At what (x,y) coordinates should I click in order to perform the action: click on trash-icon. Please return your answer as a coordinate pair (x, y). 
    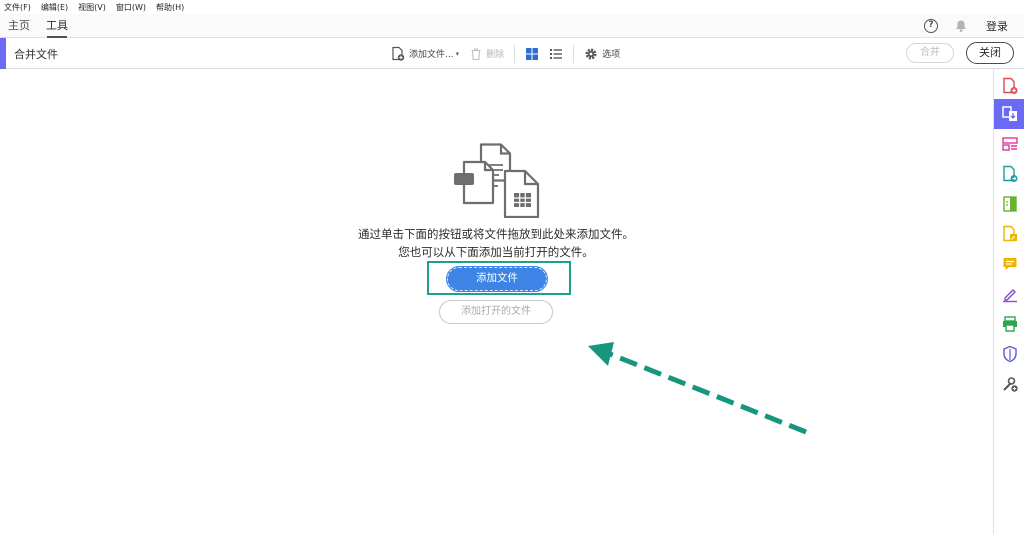
    Looking at the image, I should click on (476, 53).